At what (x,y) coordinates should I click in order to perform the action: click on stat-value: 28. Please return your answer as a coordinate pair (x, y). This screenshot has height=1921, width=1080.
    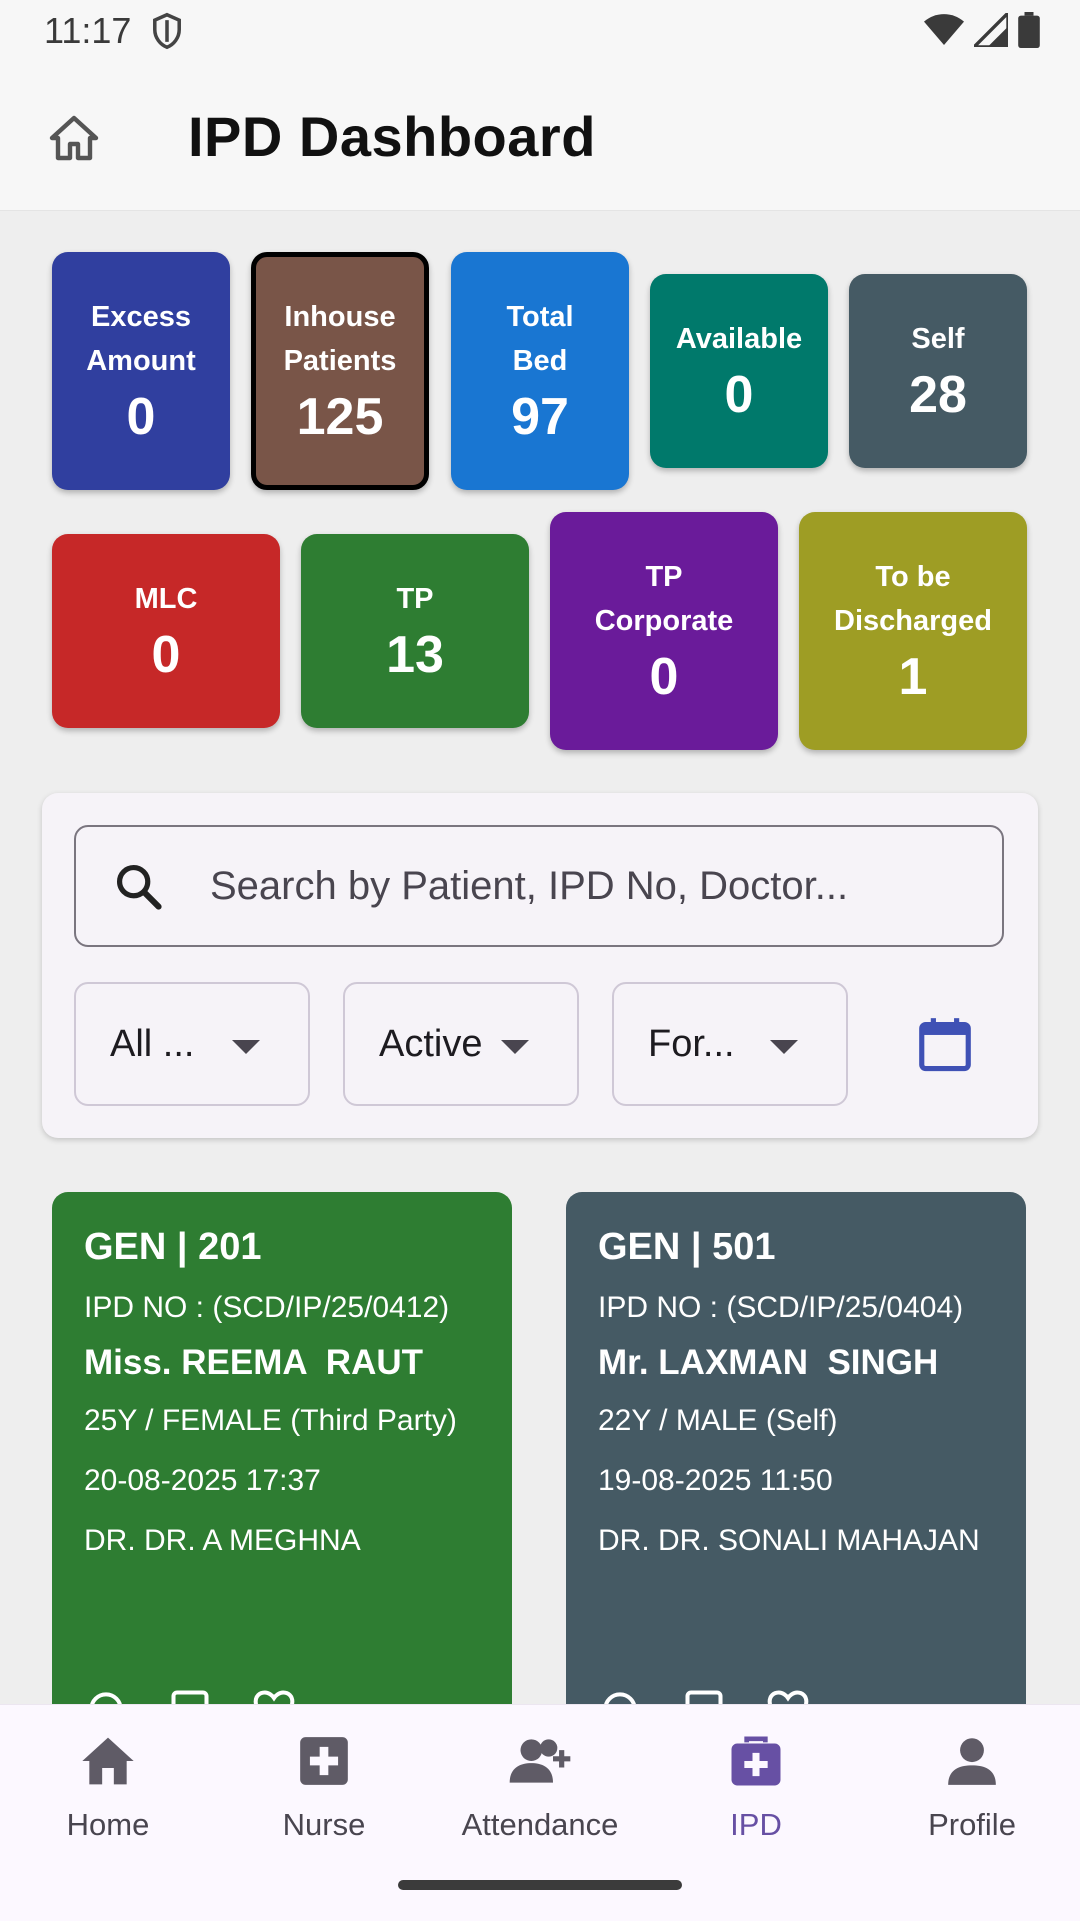
    Looking at the image, I should click on (938, 395).